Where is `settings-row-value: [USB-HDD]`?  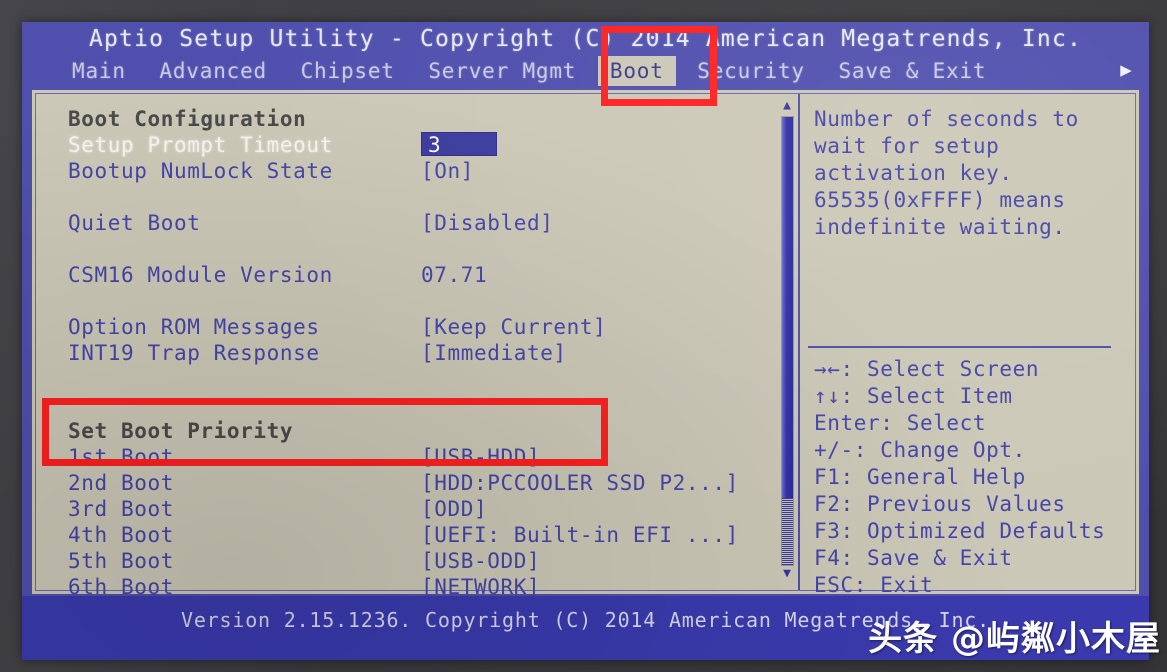
settings-row-value: [USB-HDD] is located at coordinates (480, 457).